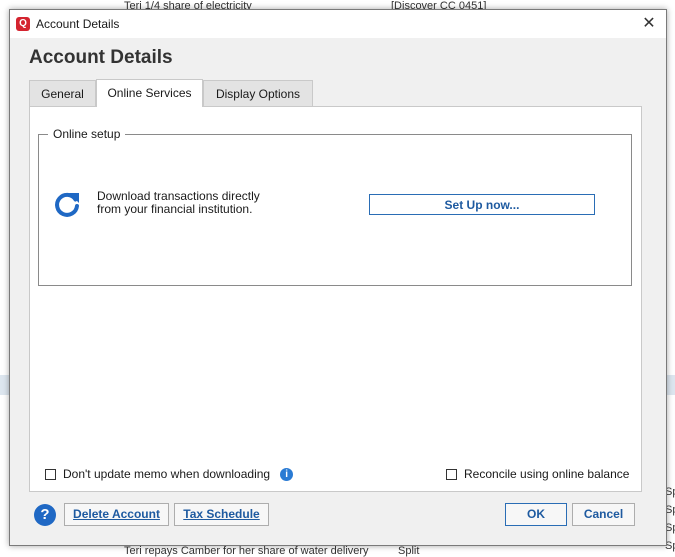 Image resolution: width=675 pixels, height=557 pixels. I want to click on quicken-logo-icon: Q, so click(23, 24).